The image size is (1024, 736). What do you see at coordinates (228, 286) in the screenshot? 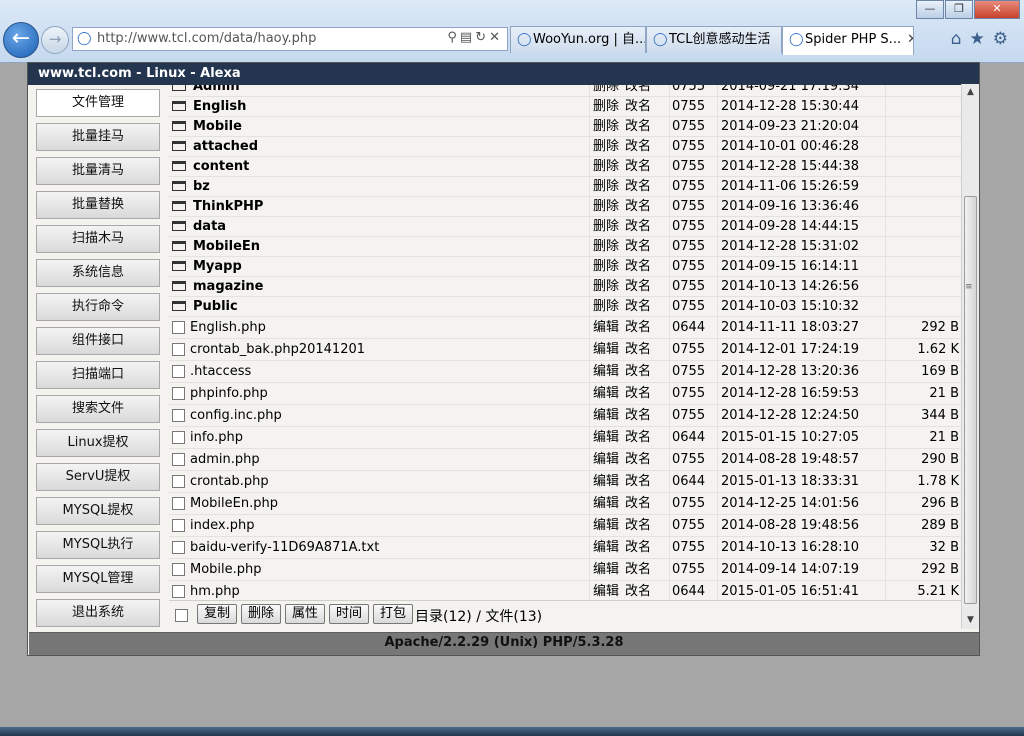
I see `dir-name-link: magazine` at bounding box center [228, 286].